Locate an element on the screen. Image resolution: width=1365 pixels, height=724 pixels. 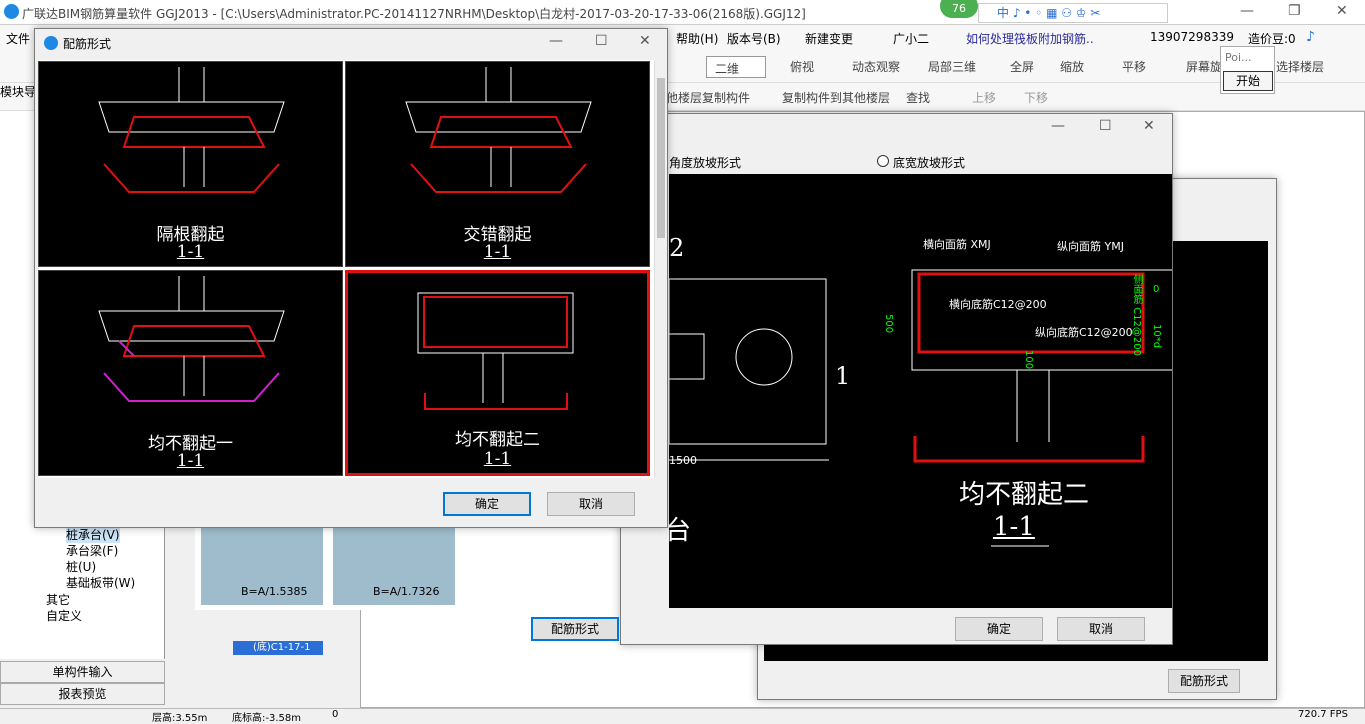
find-button: 查找 is located at coordinates (918, 97).